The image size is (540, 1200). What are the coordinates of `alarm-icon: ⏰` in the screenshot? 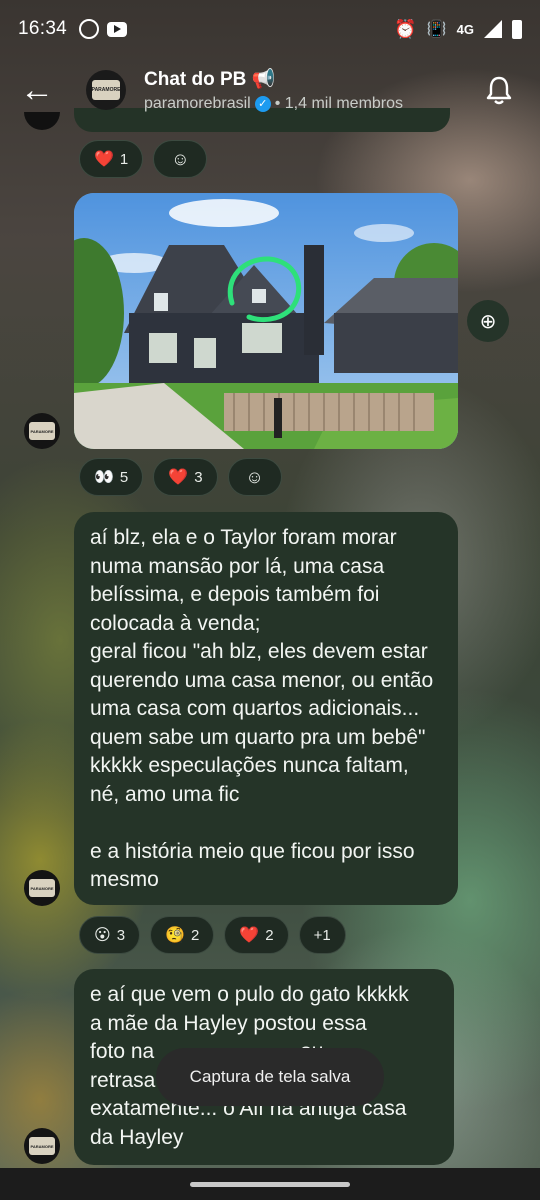 It's located at (405, 28).